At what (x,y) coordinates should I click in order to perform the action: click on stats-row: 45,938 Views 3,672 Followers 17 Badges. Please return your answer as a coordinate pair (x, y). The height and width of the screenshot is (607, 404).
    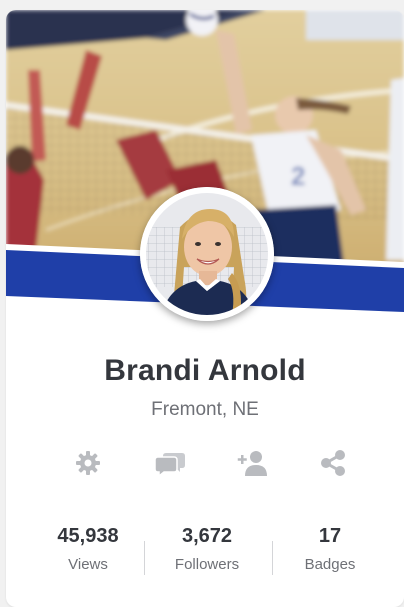
    Looking at the image, I should click on (205, 555).